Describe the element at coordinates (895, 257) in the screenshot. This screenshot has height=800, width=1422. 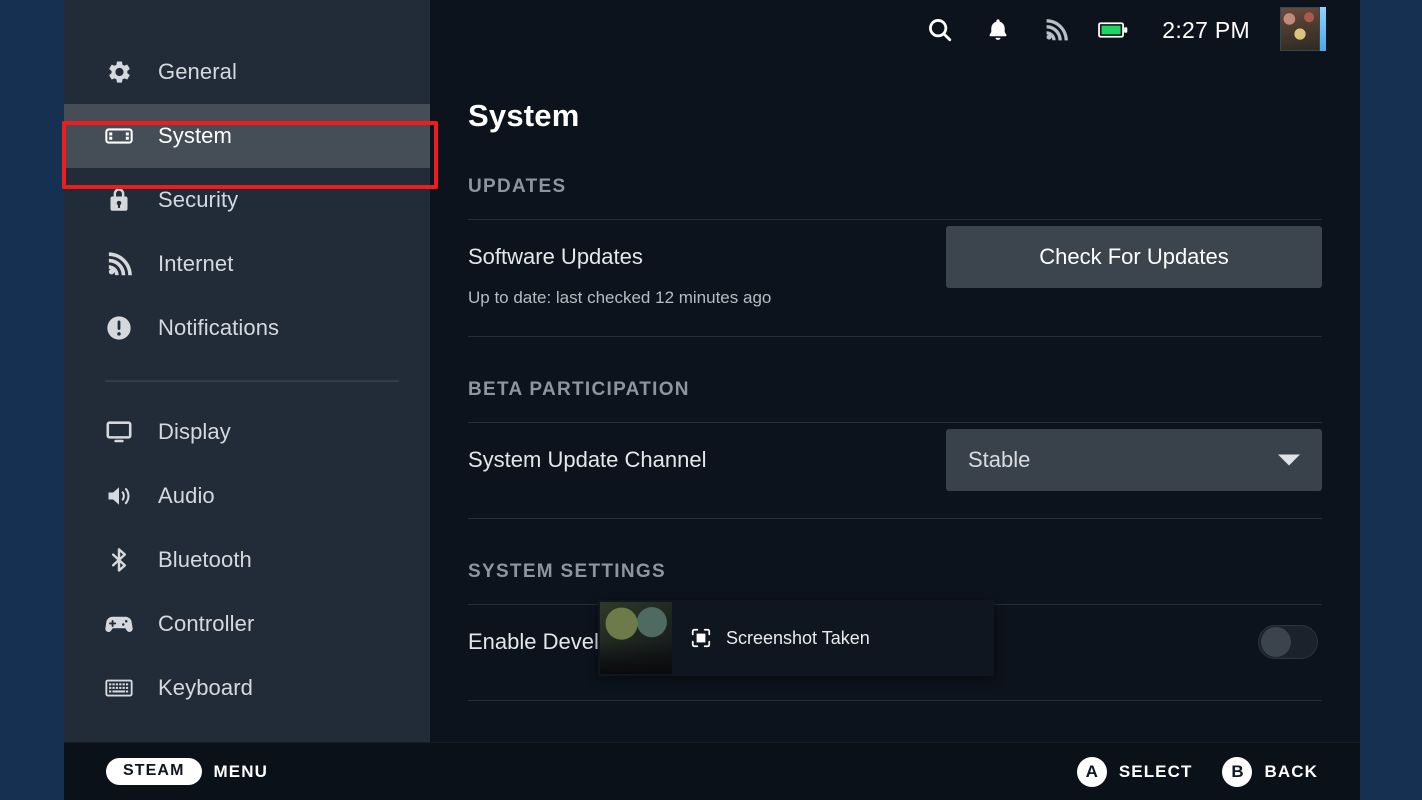
I see `row-software-updates: Software Updates Check For Updates` at that location.